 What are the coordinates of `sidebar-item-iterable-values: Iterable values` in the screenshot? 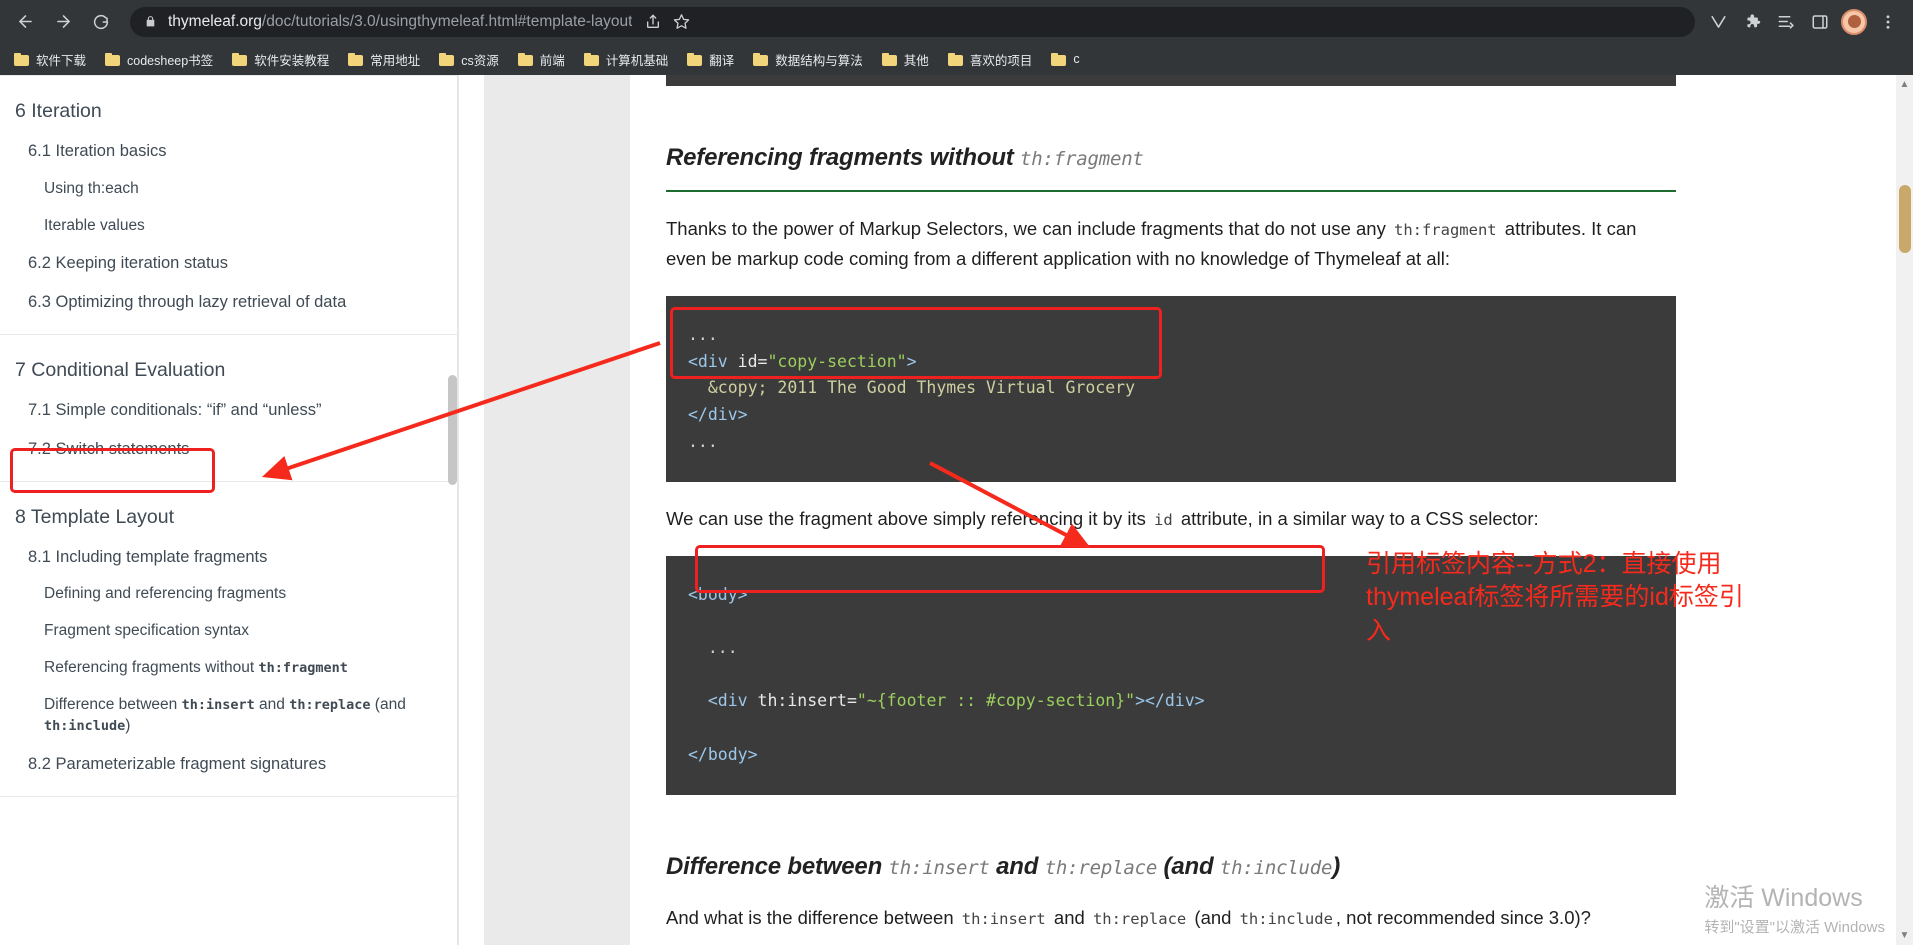 It's located at (247, 226).